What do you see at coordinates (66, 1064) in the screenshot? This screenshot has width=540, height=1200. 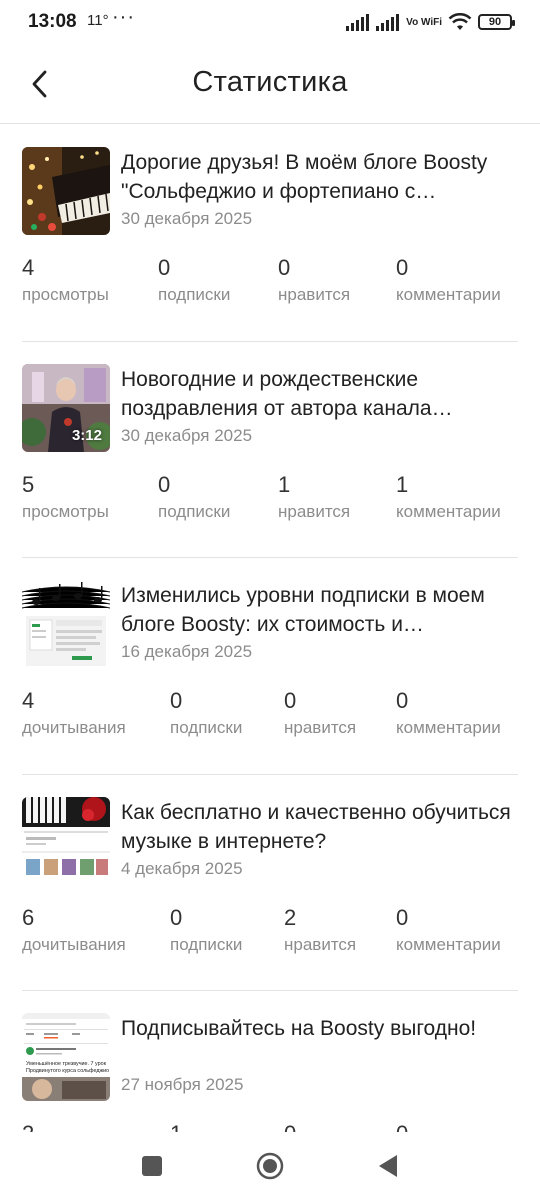 I see `thumb-caption: Уменьшённое трезвучие. 7 урок` at bounding box center [66, 1064].